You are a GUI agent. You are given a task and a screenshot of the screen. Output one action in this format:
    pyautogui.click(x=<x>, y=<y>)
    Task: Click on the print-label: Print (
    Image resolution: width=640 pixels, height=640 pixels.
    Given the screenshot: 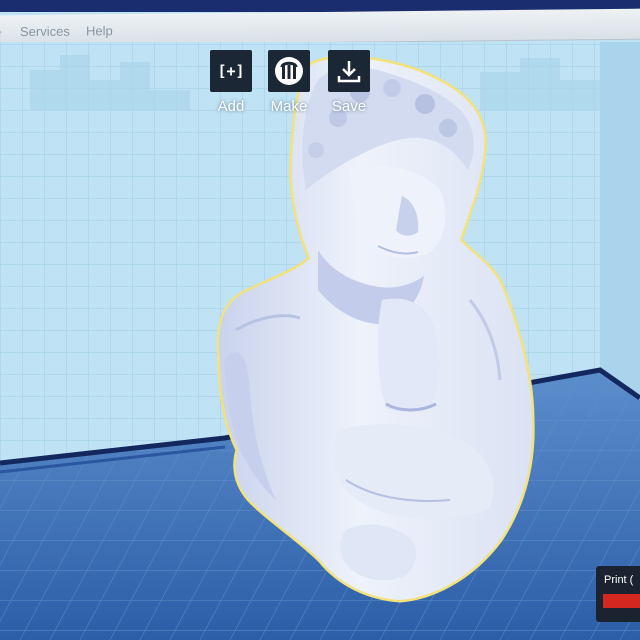 What is the action you would take?
    pyautogui.click(x=619, y=580)
    